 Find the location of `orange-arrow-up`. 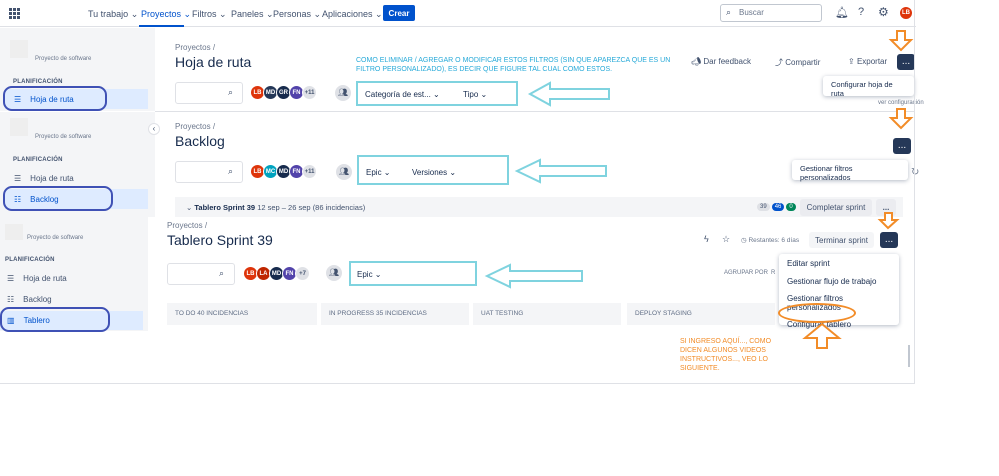

orange-arrow-up is located at coordinates (822, 335).